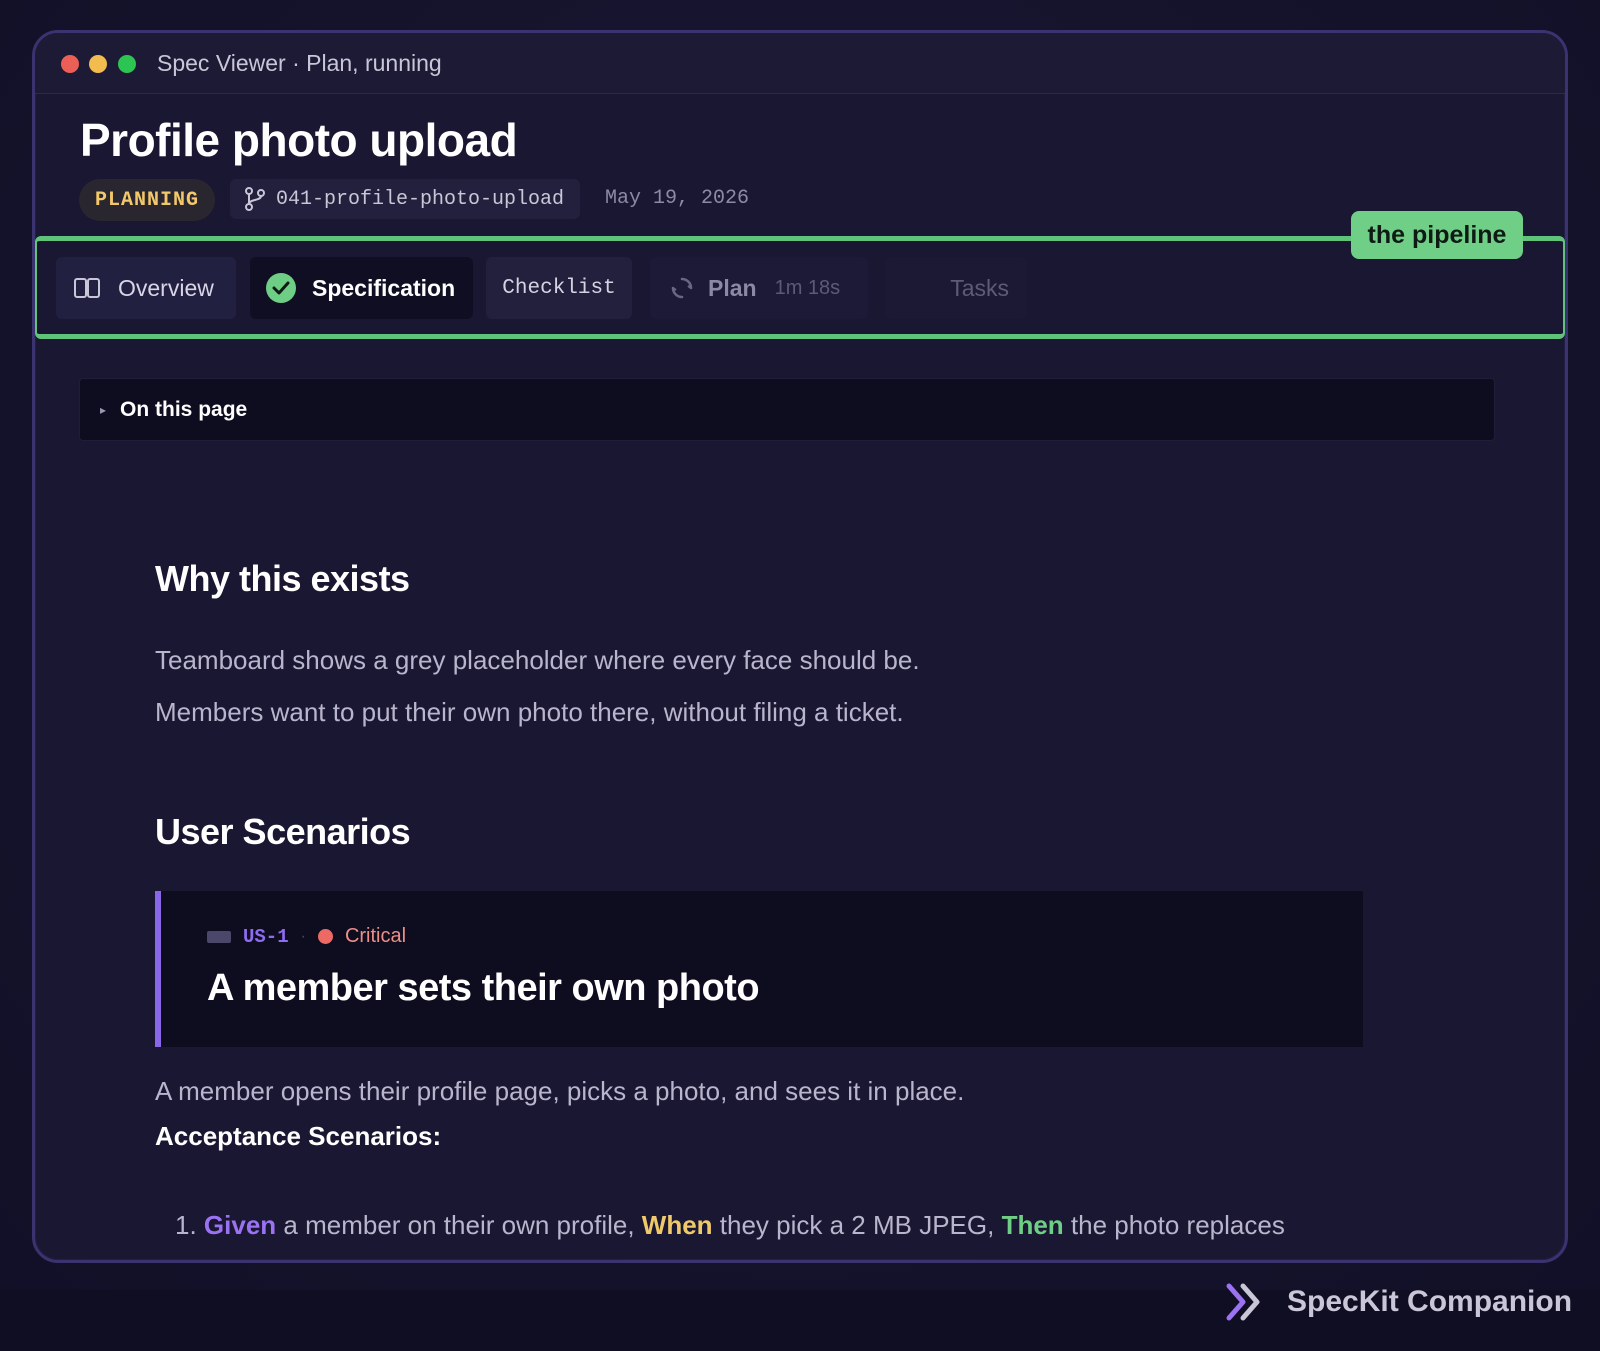 The width and height of the screenshot is (1600, 1351). What do you see at coordinates (282, 578) in the screenshot?
I see `why-heading: Why this exists` at bounding box center [282, 578].